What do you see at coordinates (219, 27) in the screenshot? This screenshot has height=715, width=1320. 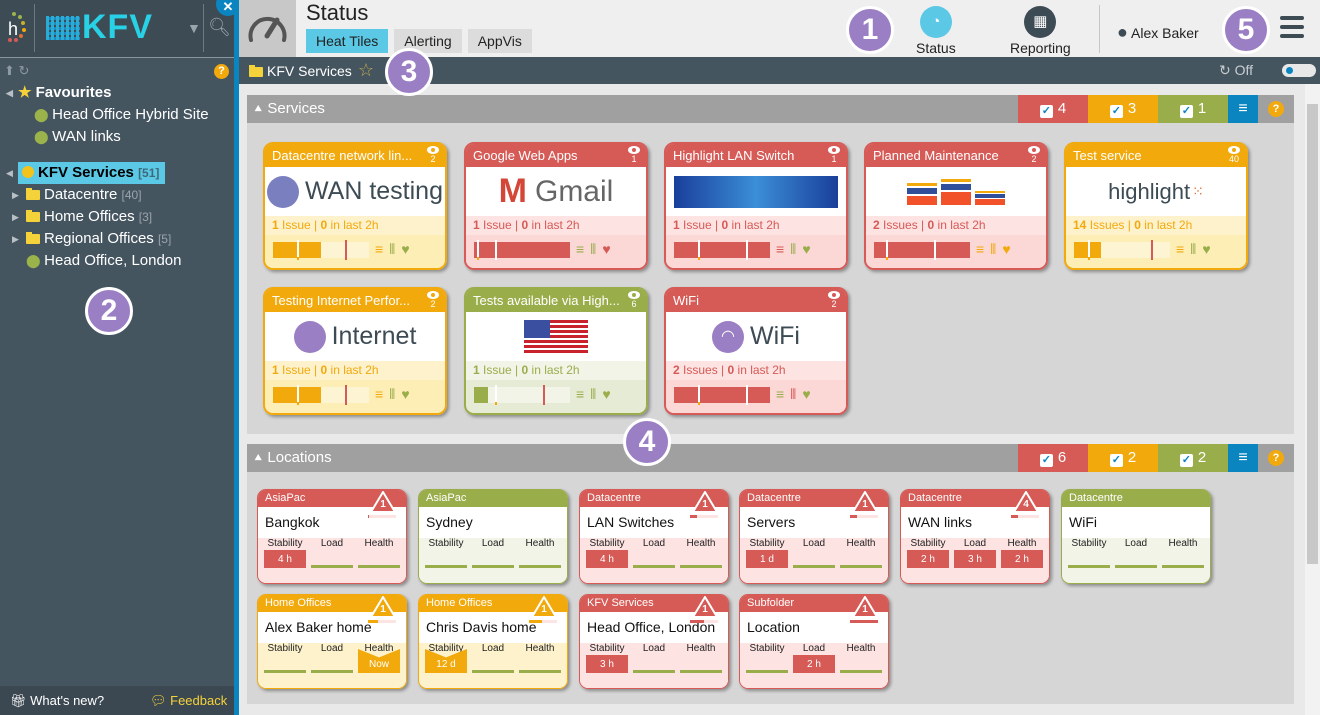 I see `search-icon: 🔍︎` at bounding box center [219, 27].